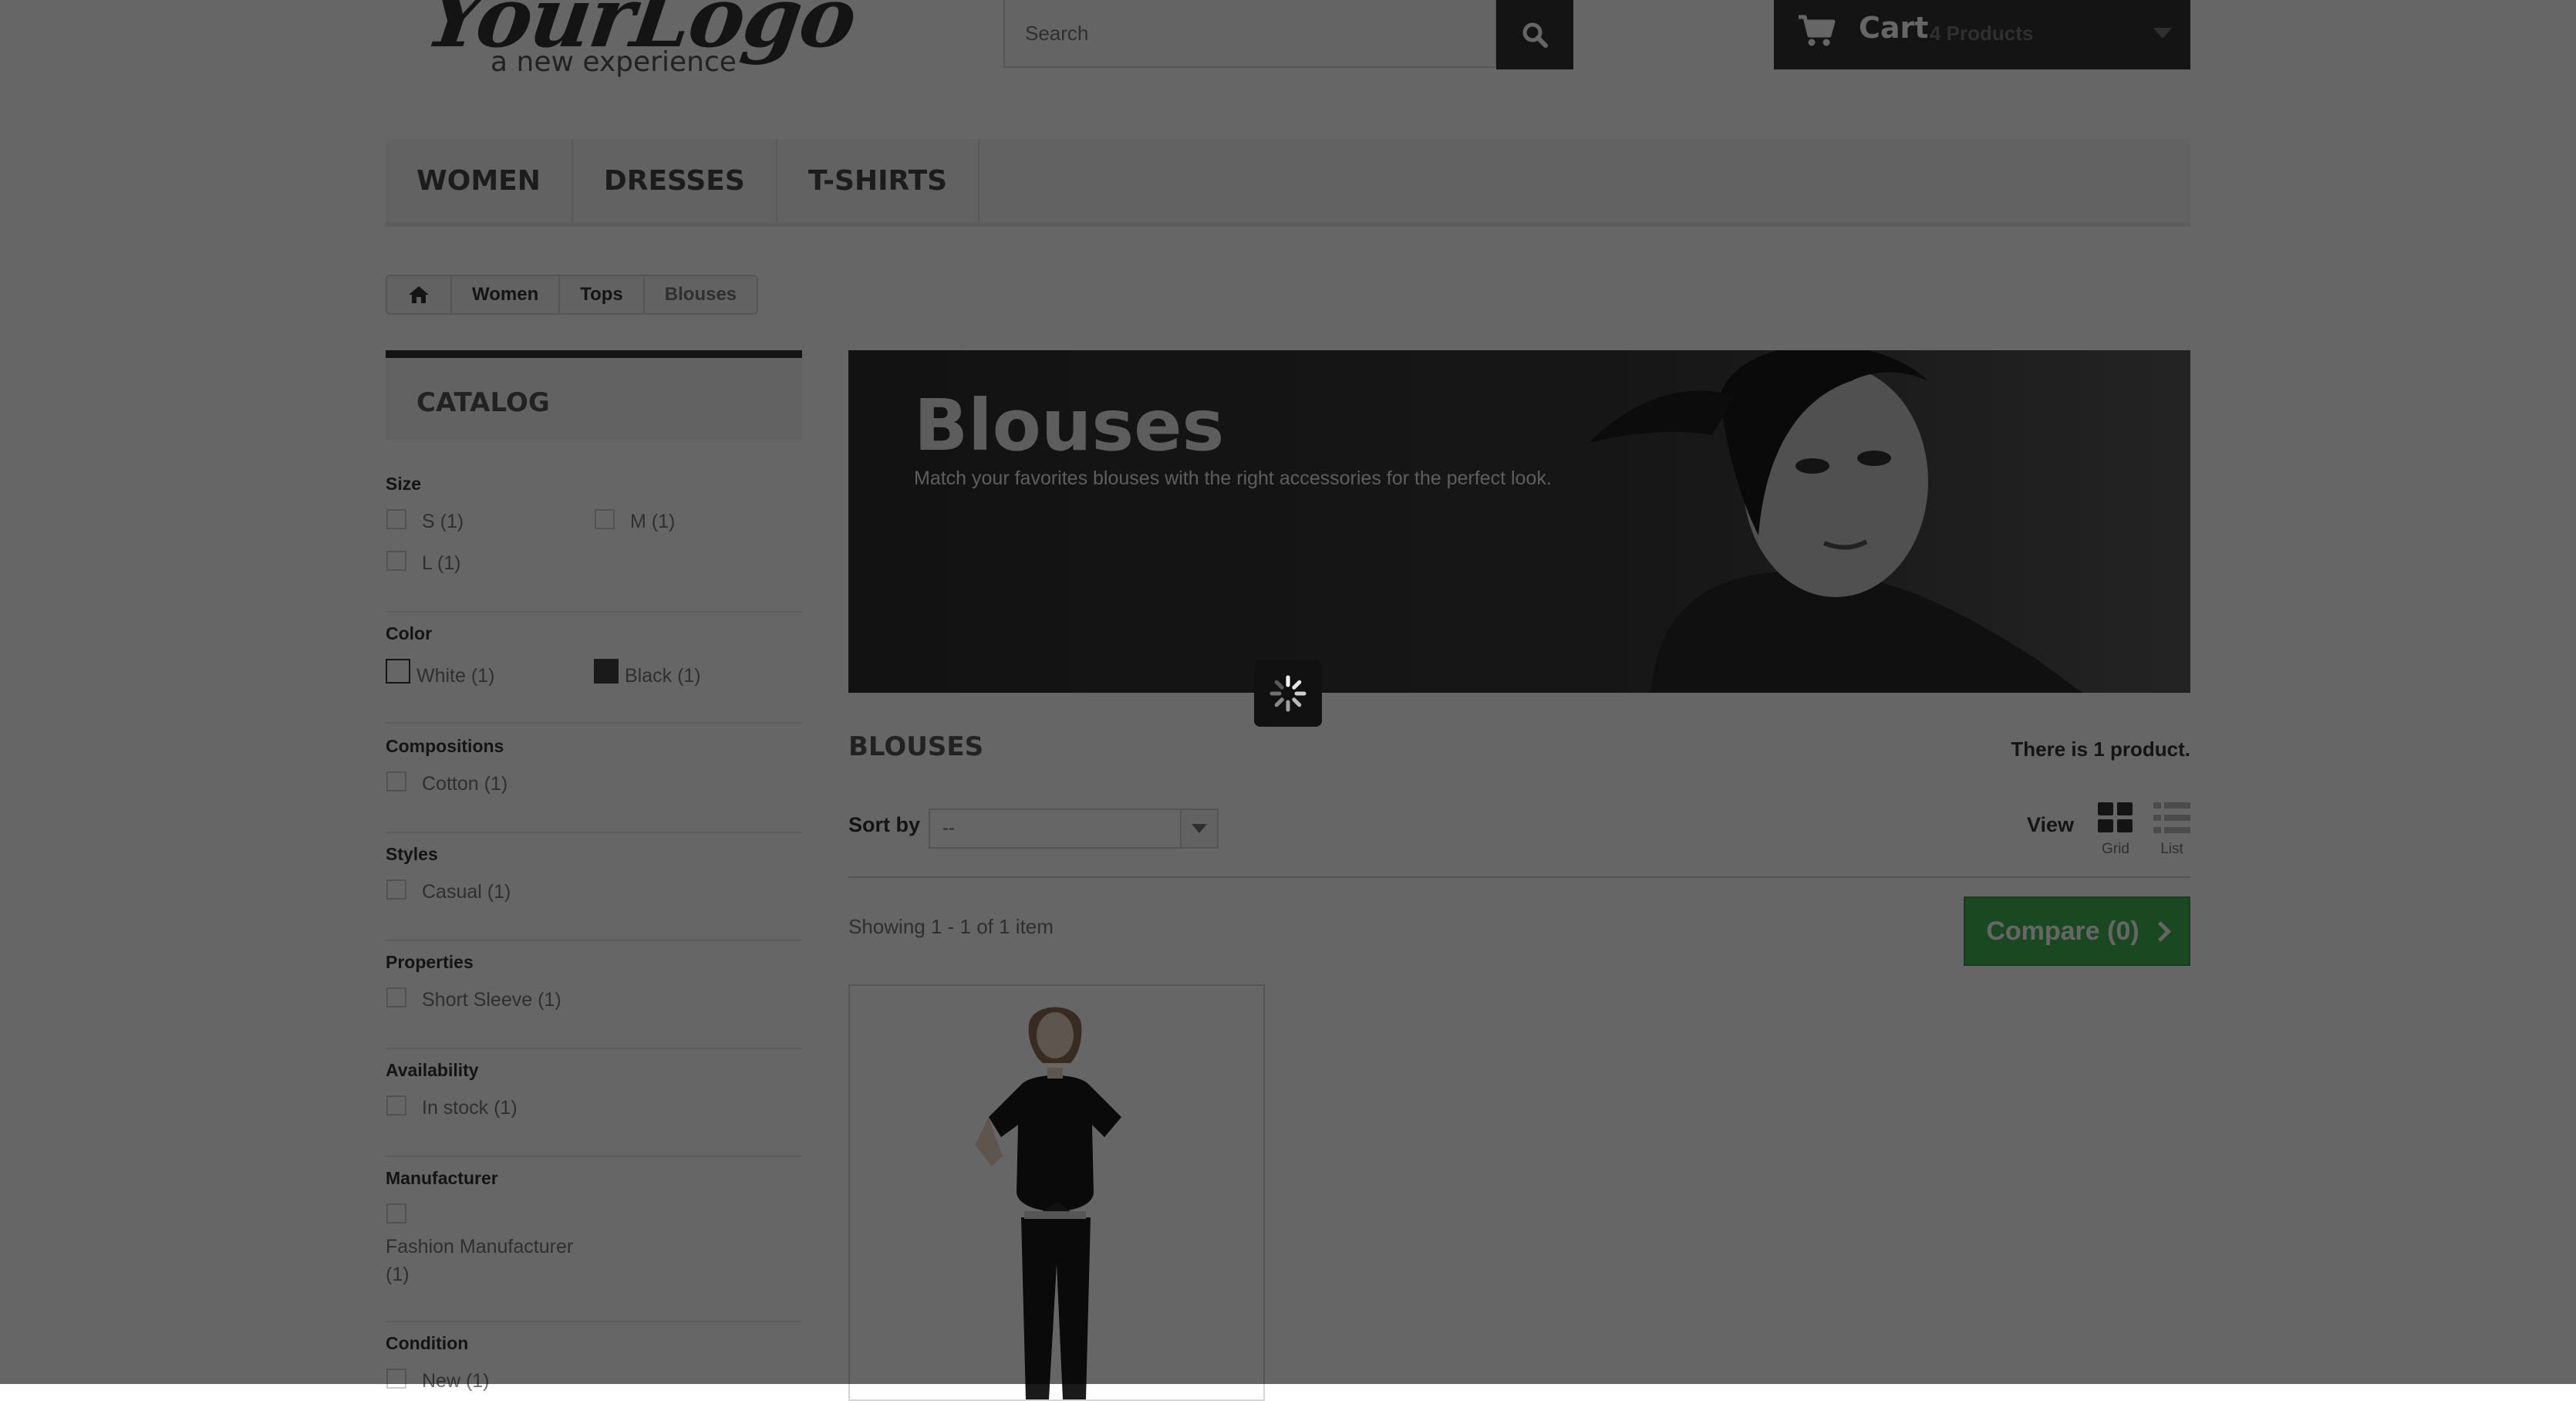 The image size is (2576, 1401). I want to click on filter-checkbox-in-stock, so click(396, 1105).